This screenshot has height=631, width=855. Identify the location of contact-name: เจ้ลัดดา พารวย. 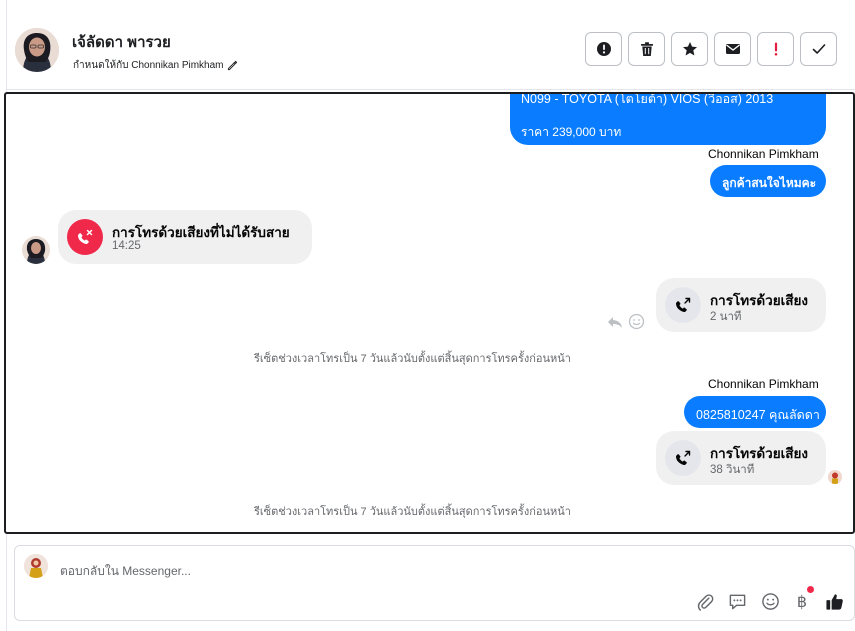
(121, 42).